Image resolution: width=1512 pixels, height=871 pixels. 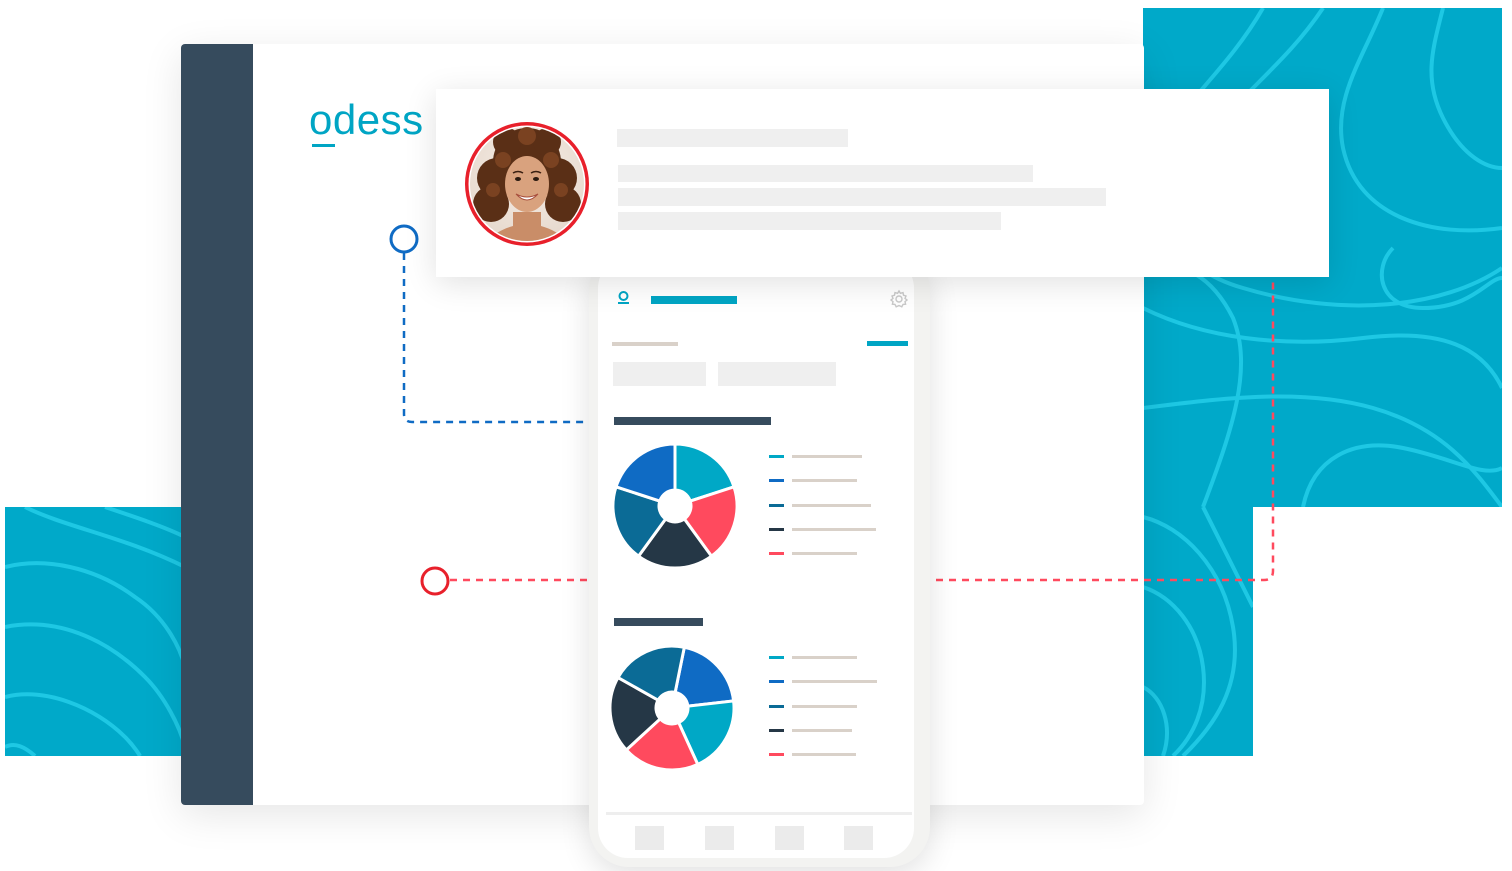 What do you see at coordinates (887, 343) in the screenshot?
I see `action-link-placeholder` at bounding box center [887, 343].